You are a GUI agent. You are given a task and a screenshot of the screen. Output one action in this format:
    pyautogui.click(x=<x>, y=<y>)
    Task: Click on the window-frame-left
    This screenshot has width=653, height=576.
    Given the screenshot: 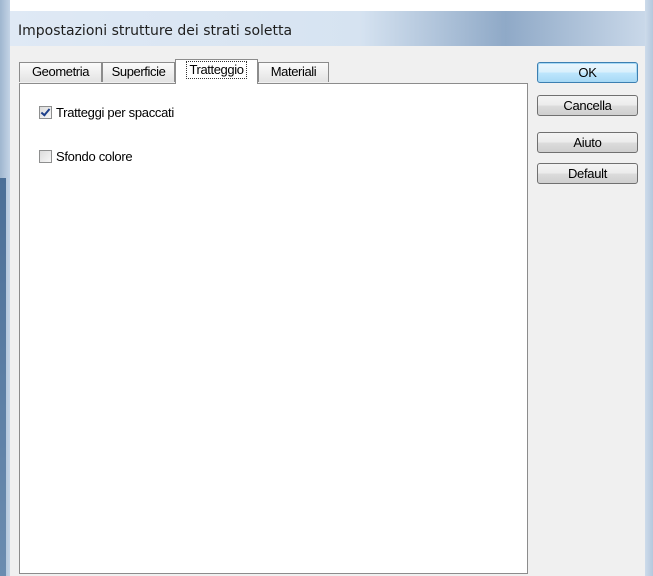 What is the action you would take?
    pyautogui.click(x=5, y=288)
    